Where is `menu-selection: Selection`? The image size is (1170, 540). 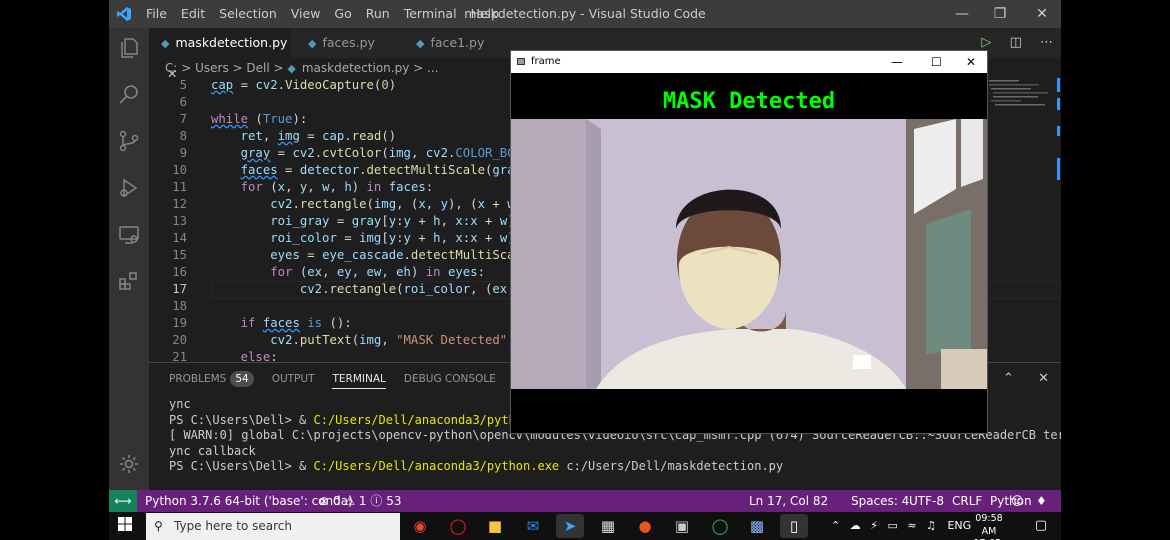 menu-selection: Selection is located at coordinates (248, 14).